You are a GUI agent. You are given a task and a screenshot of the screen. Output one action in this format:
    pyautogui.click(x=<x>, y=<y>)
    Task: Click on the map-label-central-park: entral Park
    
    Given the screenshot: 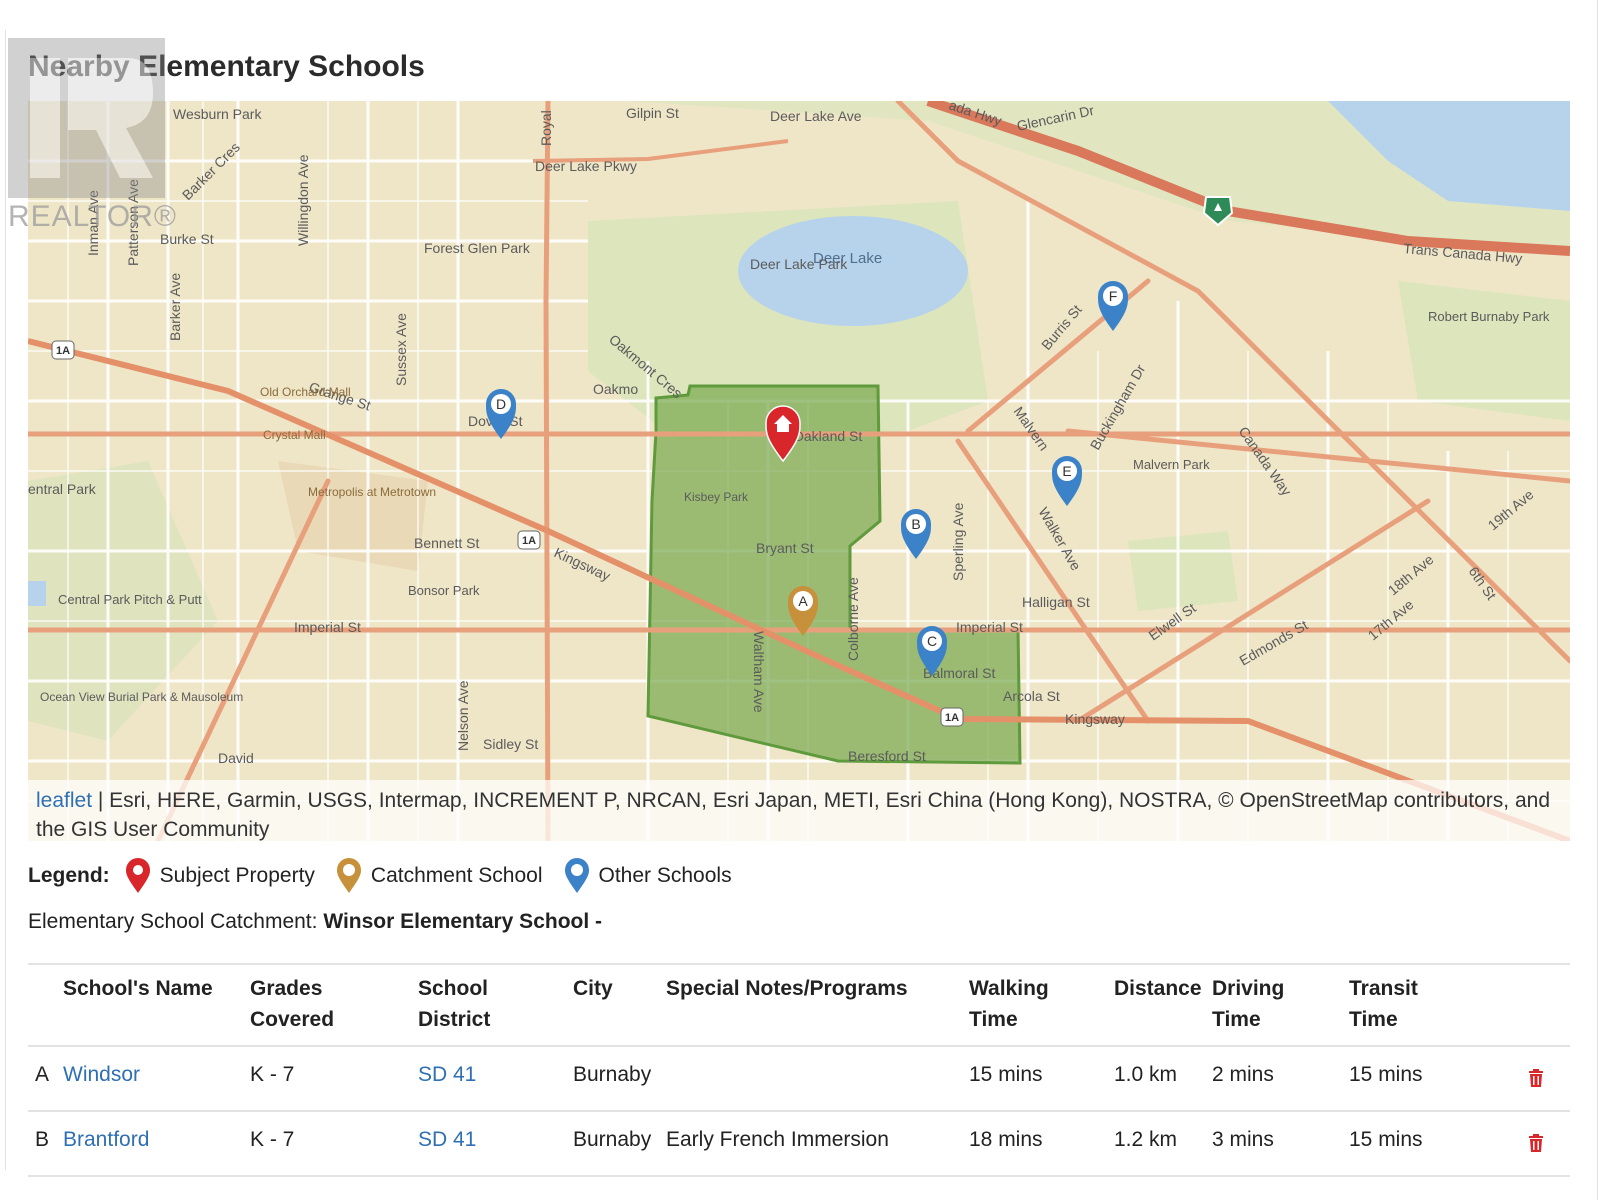 What is the action you would take?
    pyautogui.click(x=62, y=489)
    